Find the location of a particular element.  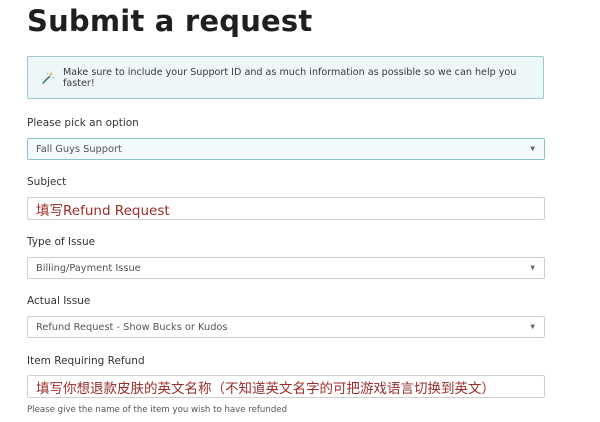

magic-wand-icon is located at coordinates (48, 78).